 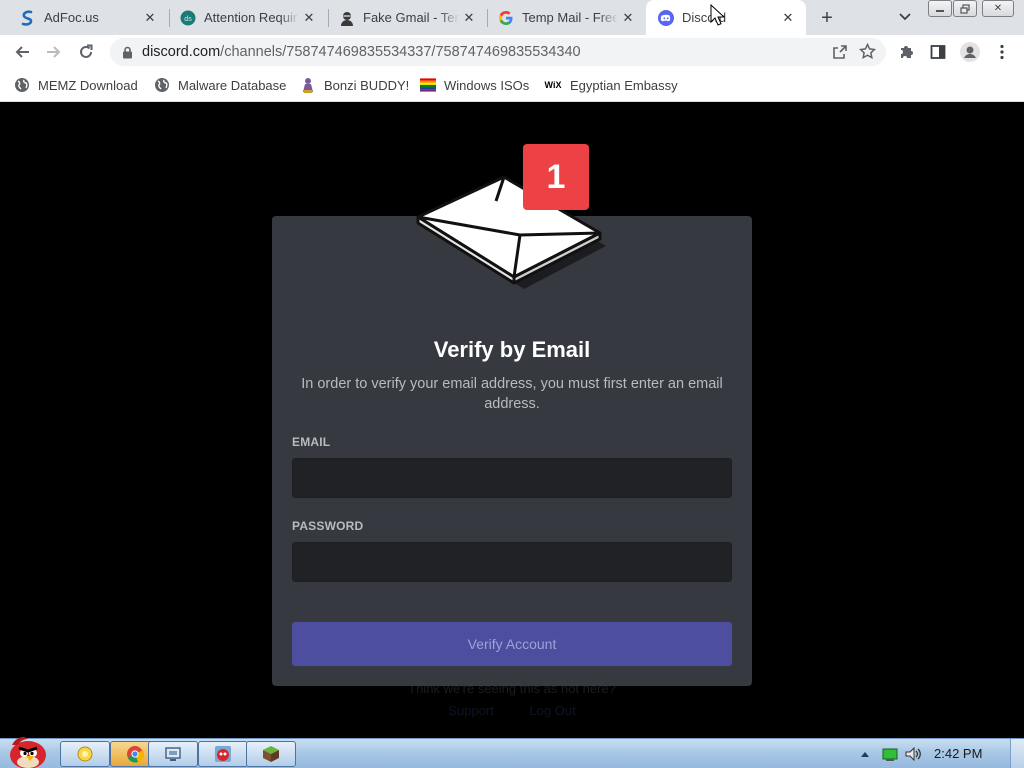 I want to click on taskbar-minecraft, so click(x=271, y=754).